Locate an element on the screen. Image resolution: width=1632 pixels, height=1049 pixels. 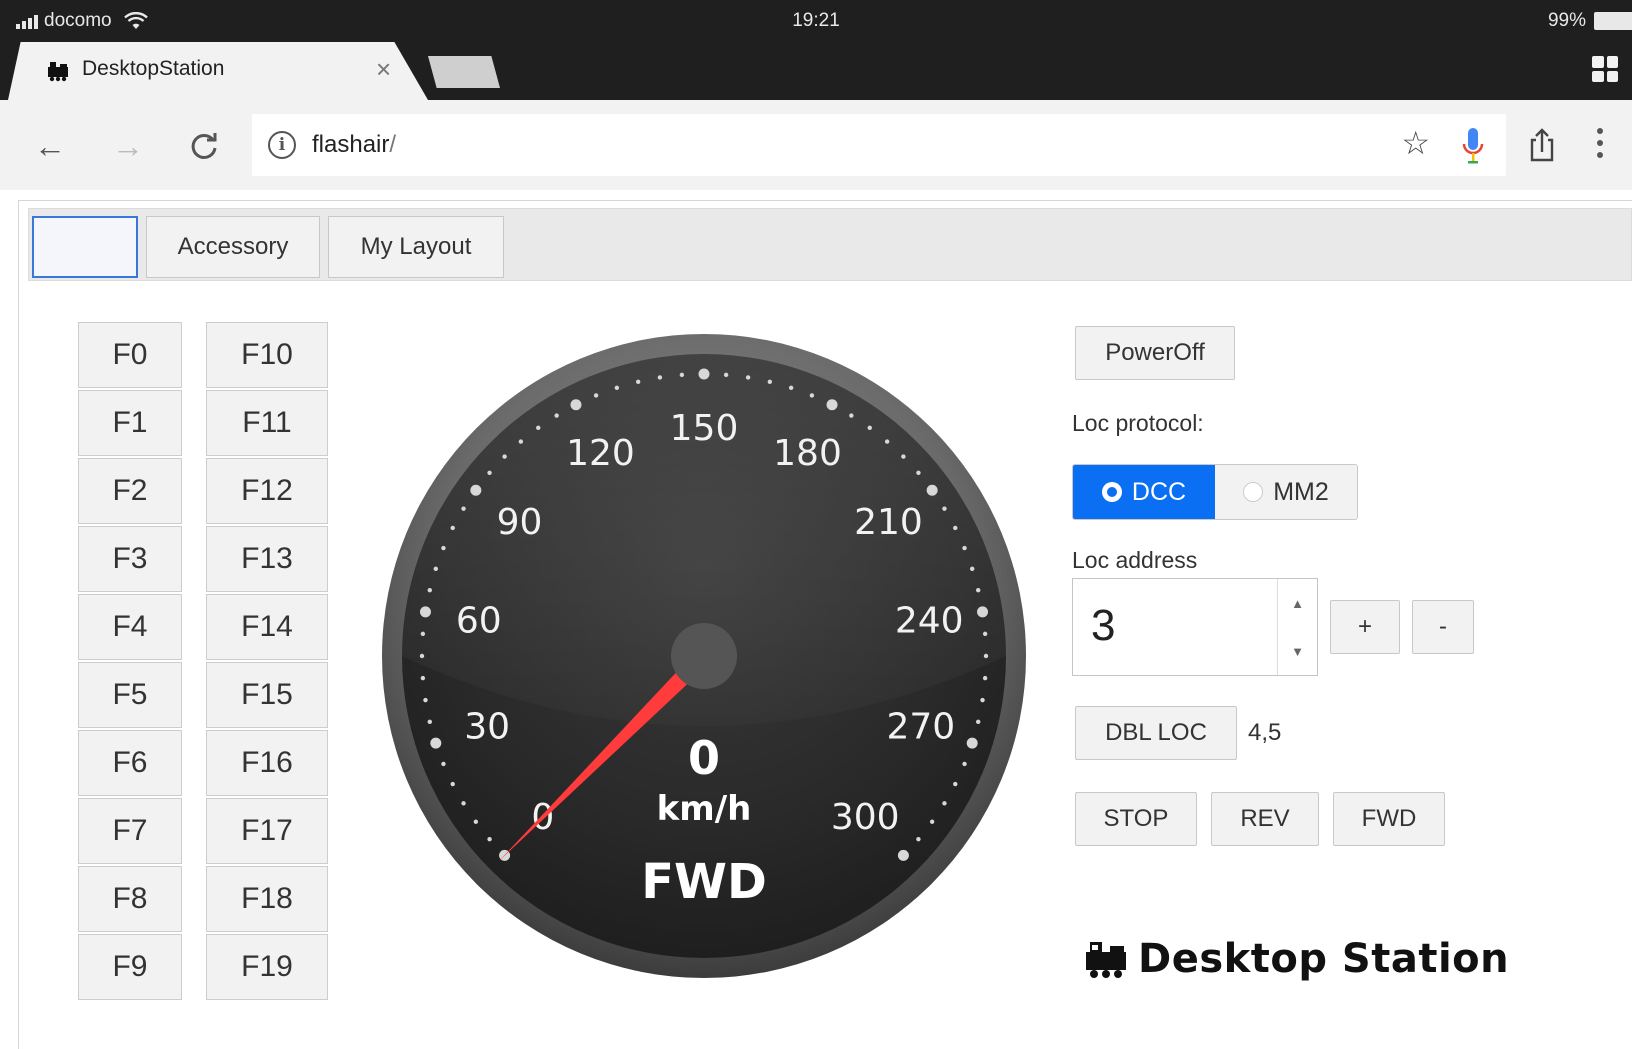
url-host: flashair is located at coordinates (351, 144).